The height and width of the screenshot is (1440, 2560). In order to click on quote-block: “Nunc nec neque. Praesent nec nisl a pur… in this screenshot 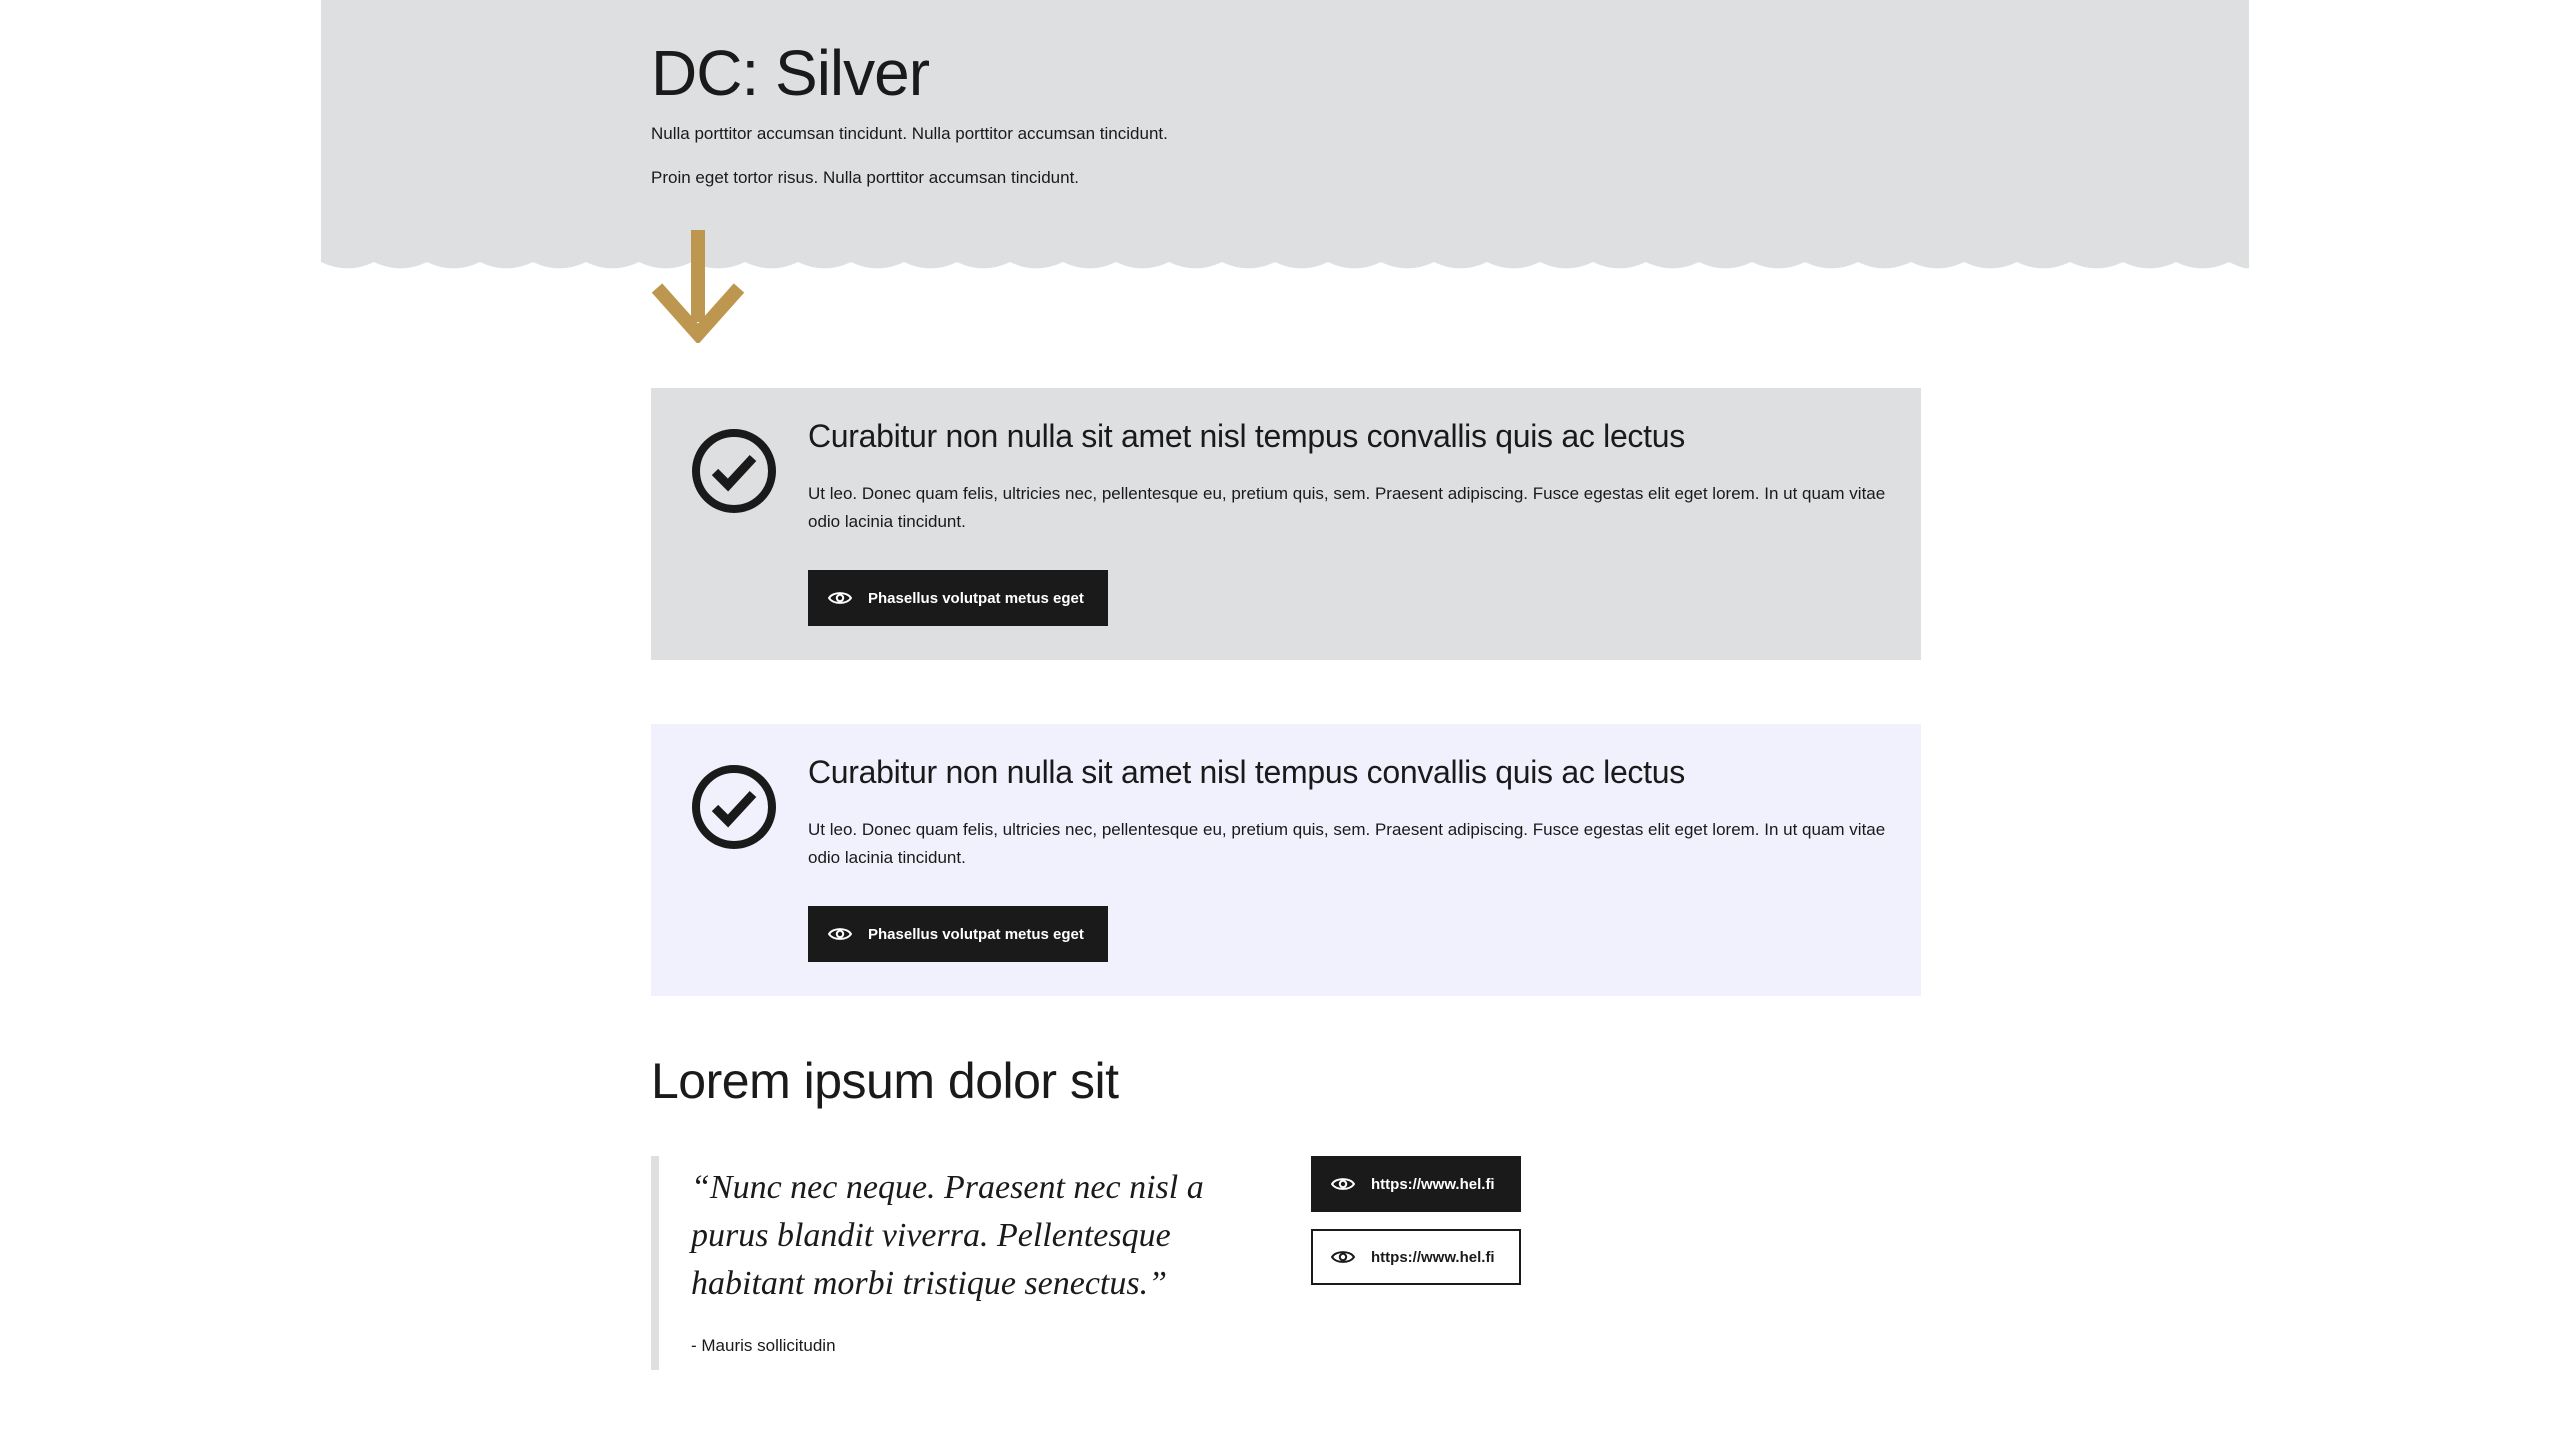, I will do `click(941, 1263)`.